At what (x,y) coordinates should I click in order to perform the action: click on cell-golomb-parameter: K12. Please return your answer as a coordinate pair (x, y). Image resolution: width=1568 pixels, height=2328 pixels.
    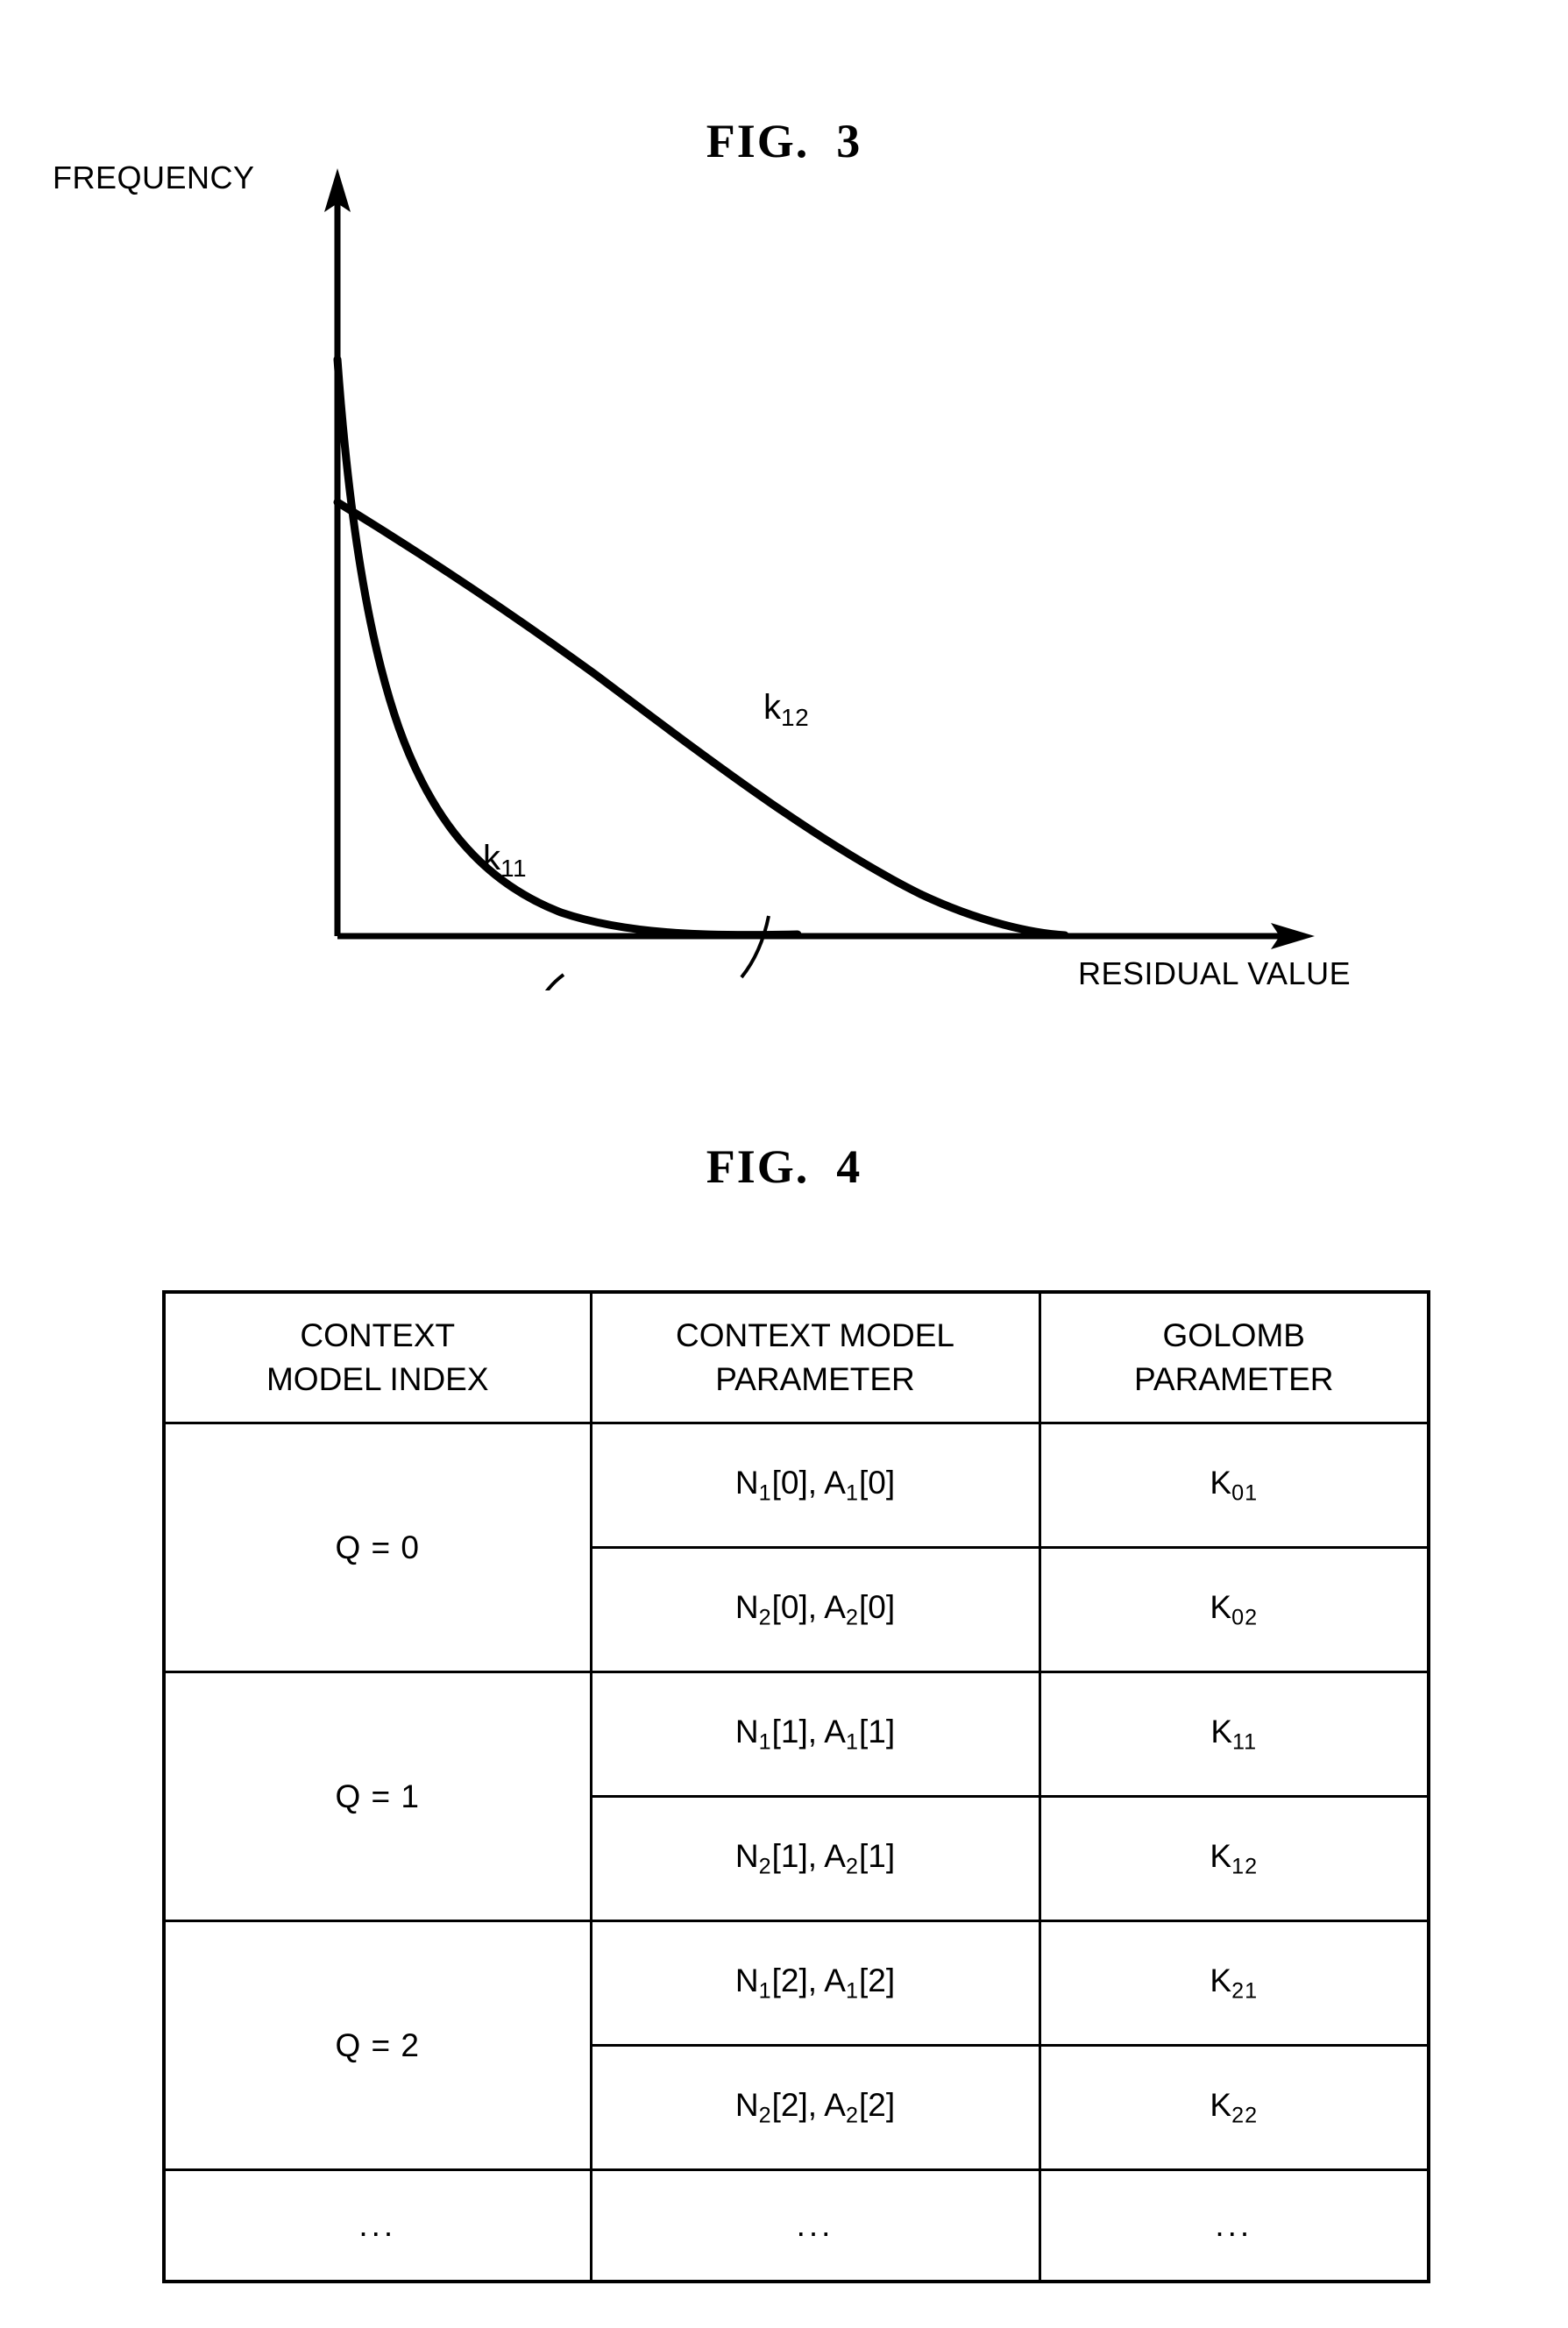
    Looking at the image, I should click on (1234, 1858).